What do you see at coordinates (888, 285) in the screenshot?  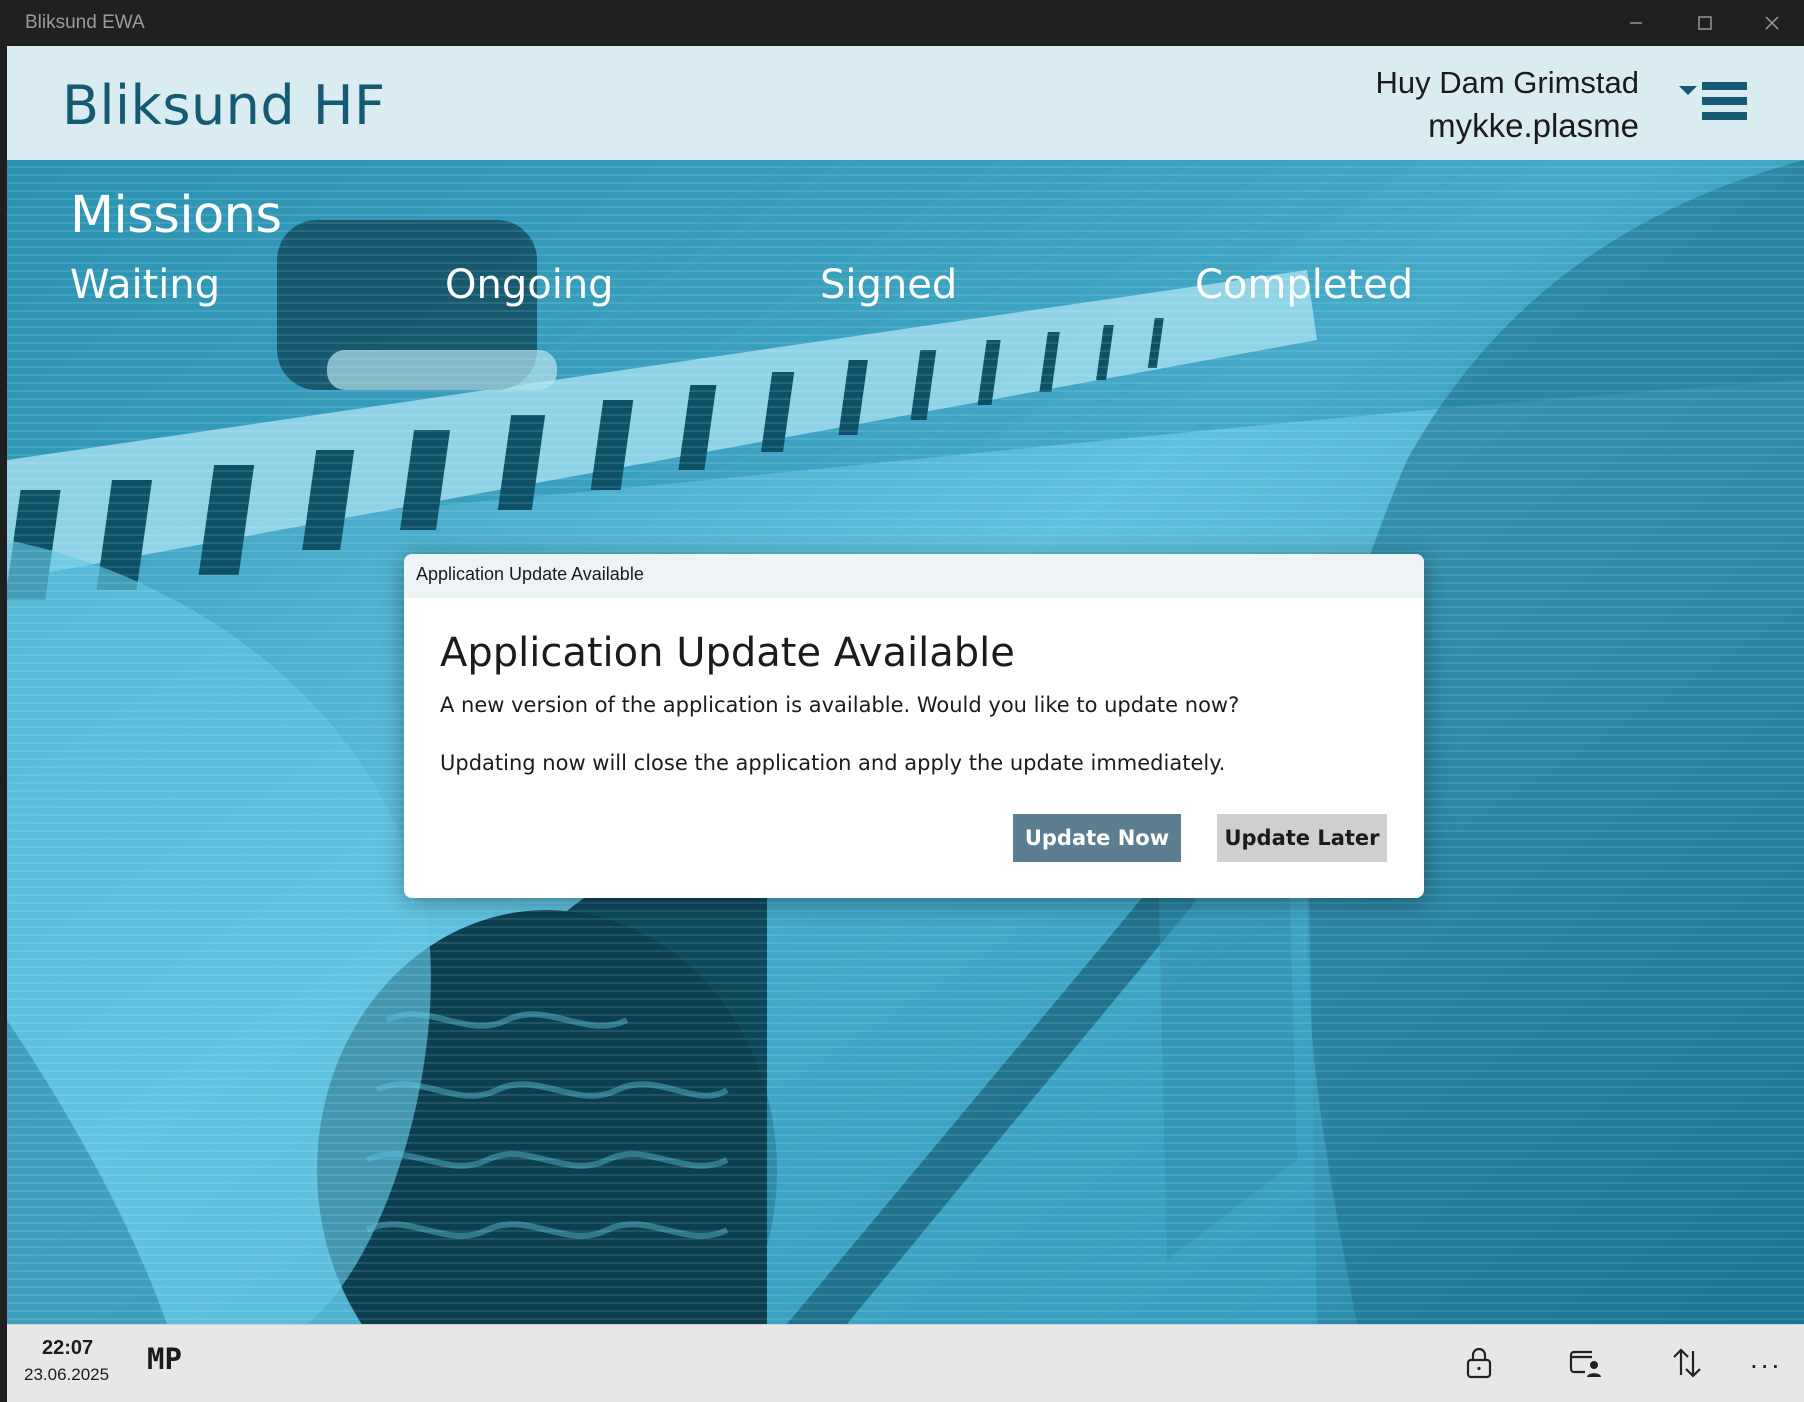 I see `tab-signed: Signed` at bounding box center [888, 285].